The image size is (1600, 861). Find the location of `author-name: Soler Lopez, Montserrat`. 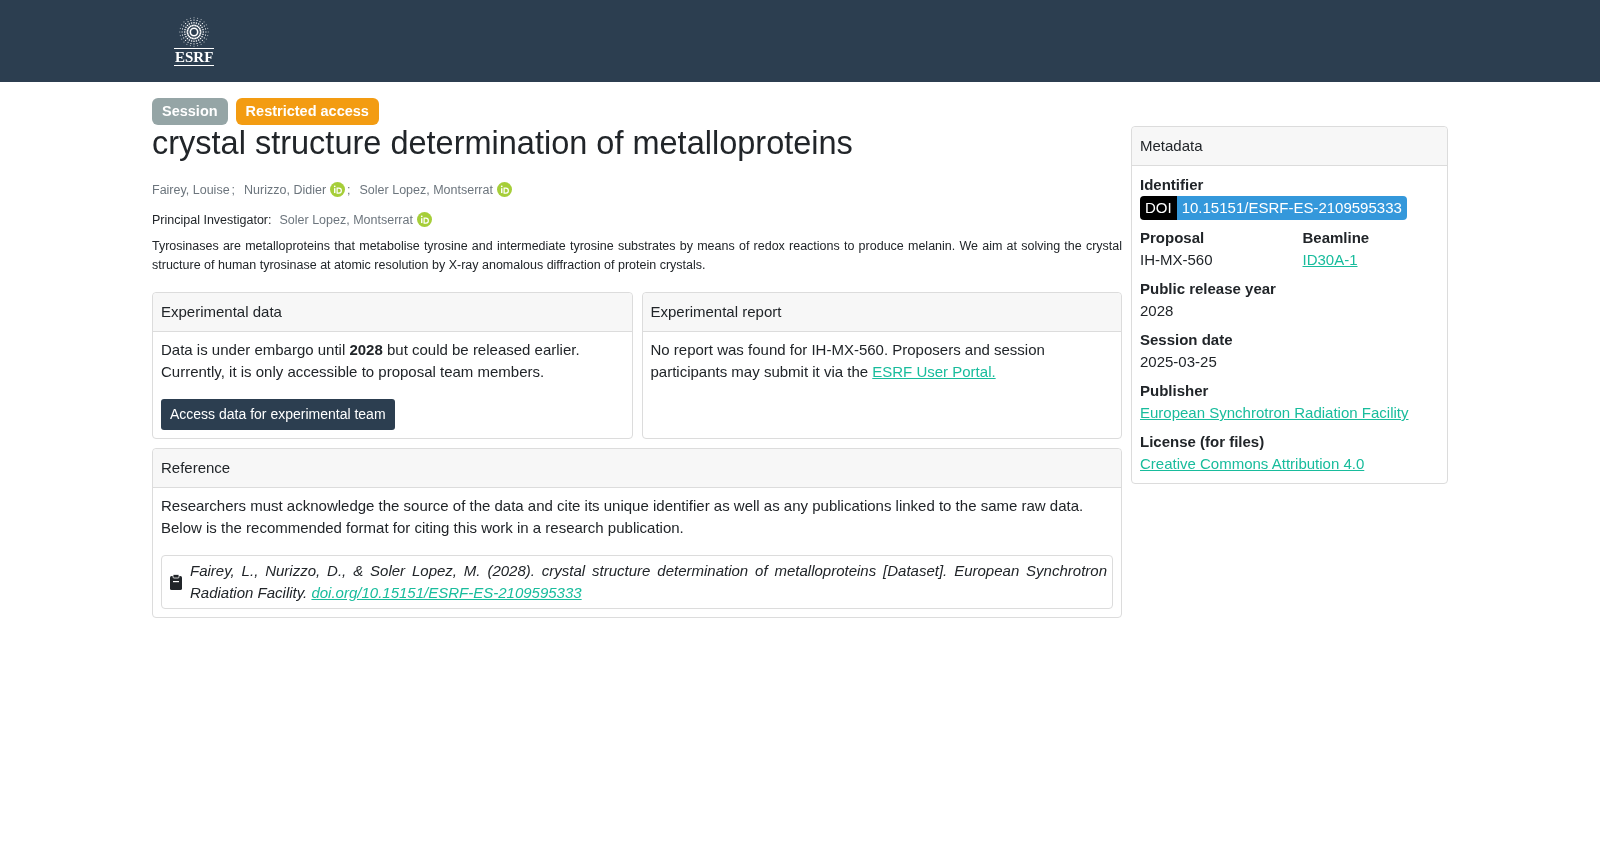

author-name: Soler Lopez, Montserrat is located at coordinates (426, 190).